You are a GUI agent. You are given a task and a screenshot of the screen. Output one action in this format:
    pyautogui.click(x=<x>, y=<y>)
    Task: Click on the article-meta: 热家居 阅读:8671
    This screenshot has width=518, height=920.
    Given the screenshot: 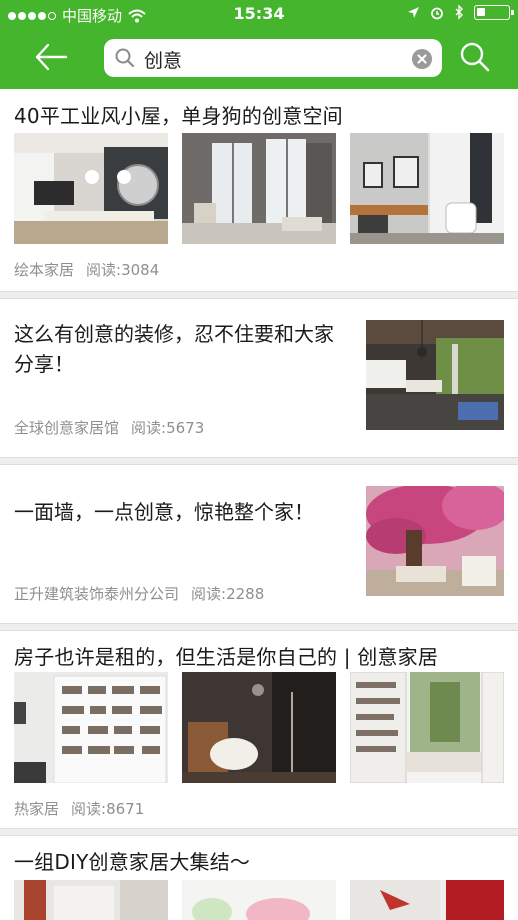 What is the action you would take?
    pyautogui.click(x=79, y=808)
    